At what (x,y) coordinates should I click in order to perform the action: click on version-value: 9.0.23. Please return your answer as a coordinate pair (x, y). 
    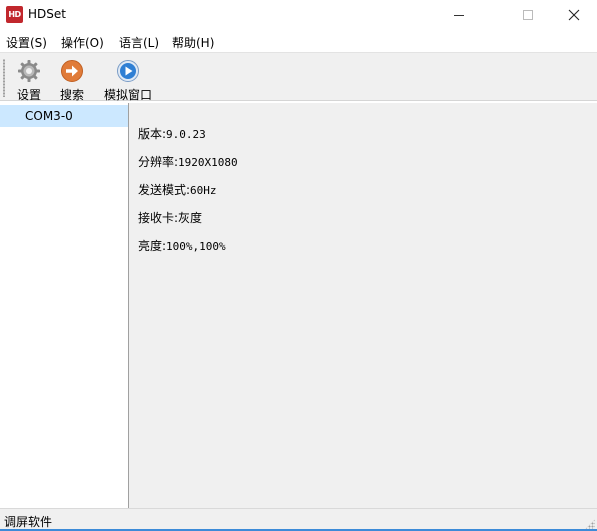
    Looking at the image, I should click on (186, 134).